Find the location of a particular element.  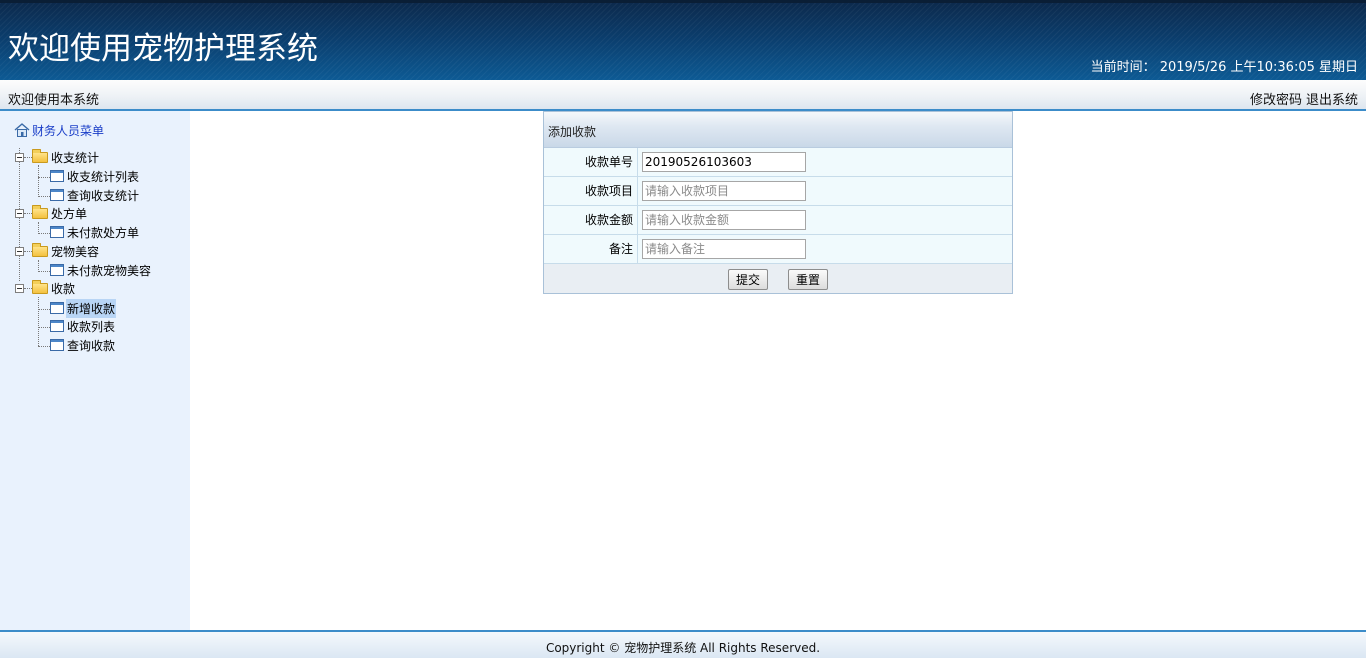

current-time-label: 当前时间： is located at coordinates (1123, 67).